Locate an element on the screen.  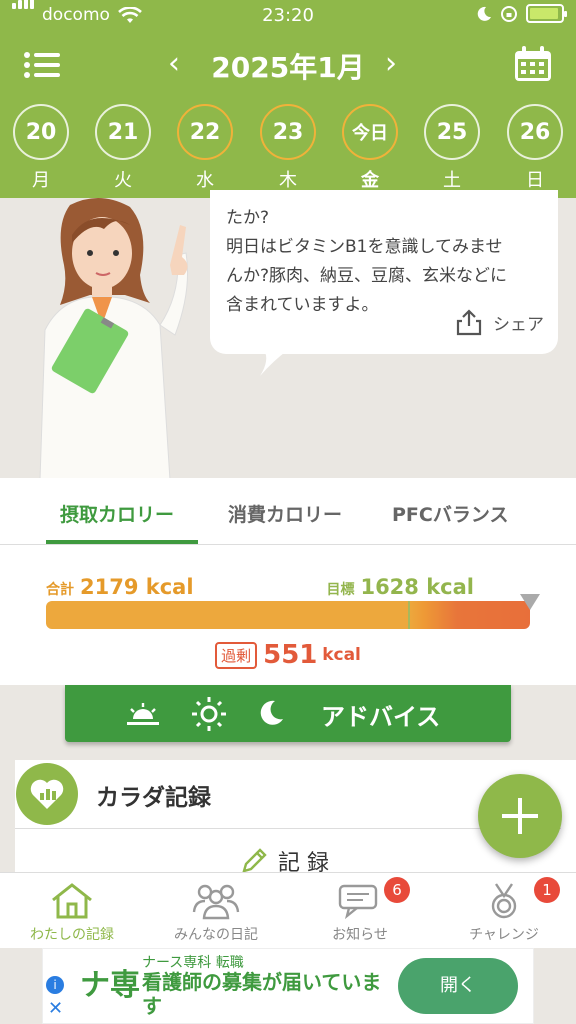
pencil-icon is located at coordinates (254, 860).